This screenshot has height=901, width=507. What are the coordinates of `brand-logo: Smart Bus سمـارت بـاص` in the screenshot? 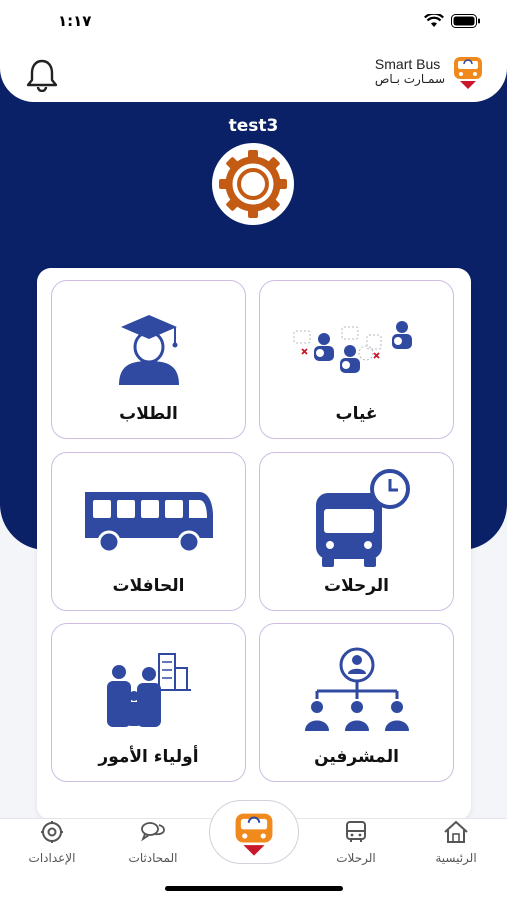 It's located at (430, 71).